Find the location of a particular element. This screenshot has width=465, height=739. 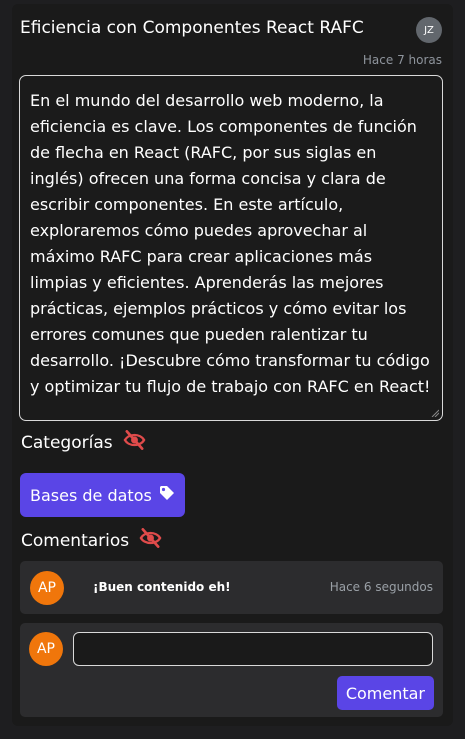

comments-label: Comentarios is located at coordinates (75, 540).